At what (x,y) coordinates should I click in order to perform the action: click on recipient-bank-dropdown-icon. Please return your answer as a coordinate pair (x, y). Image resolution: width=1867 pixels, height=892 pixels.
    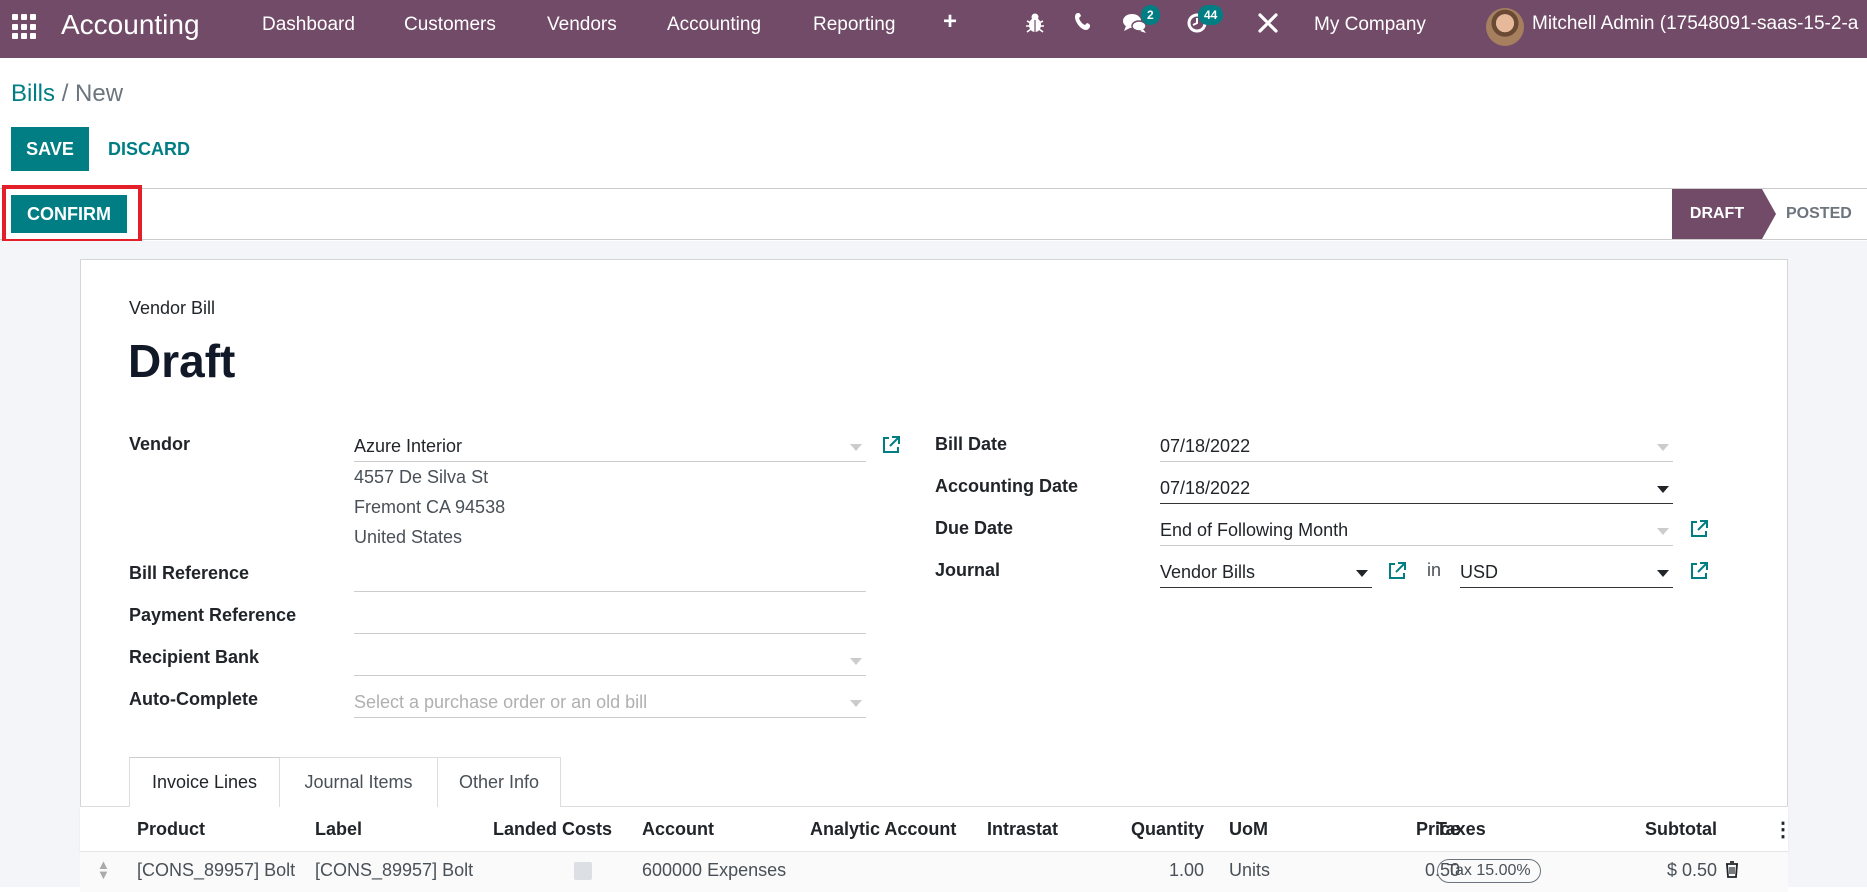
    Looking at the image, I should click on (856, 661).